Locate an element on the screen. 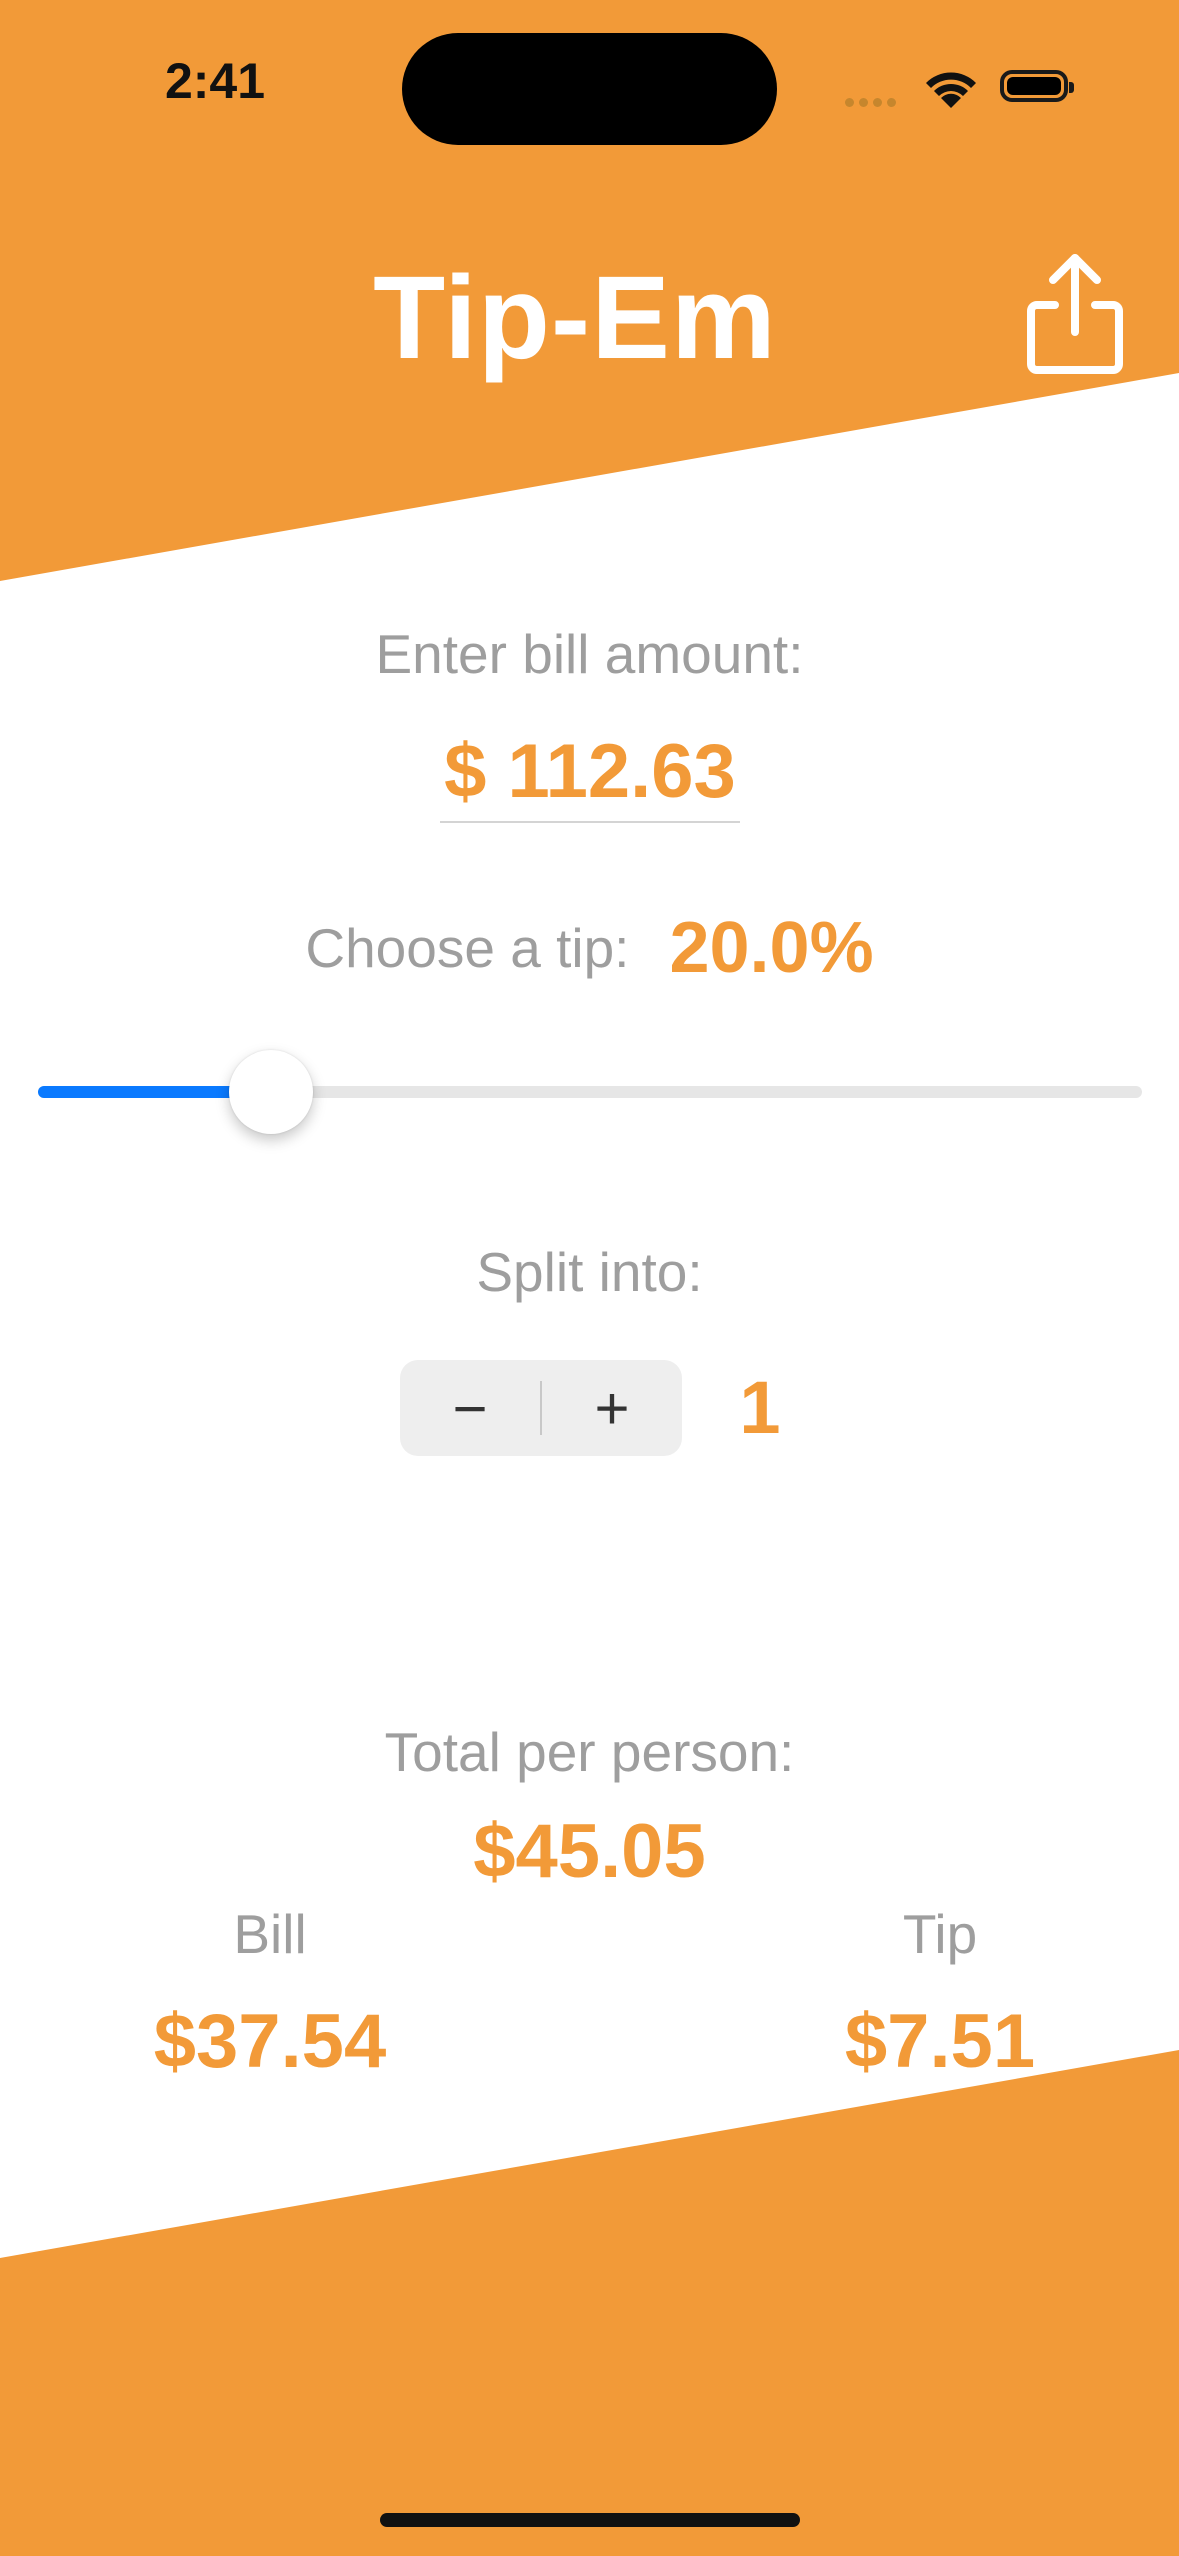  tip-share-label: Tip is located at coordinates (940, 1934).